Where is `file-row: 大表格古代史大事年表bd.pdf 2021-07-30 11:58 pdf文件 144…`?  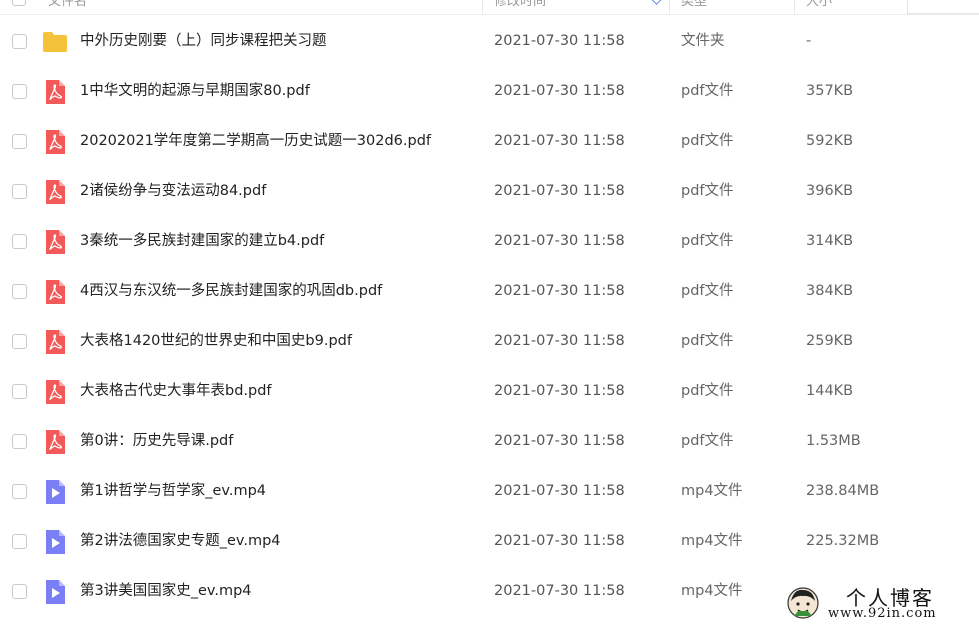 file-row: 大表格古代史大事年表bd.pdf 2021-07-30 11:58 pdf文件 144… is located at coordinates (489, 391).